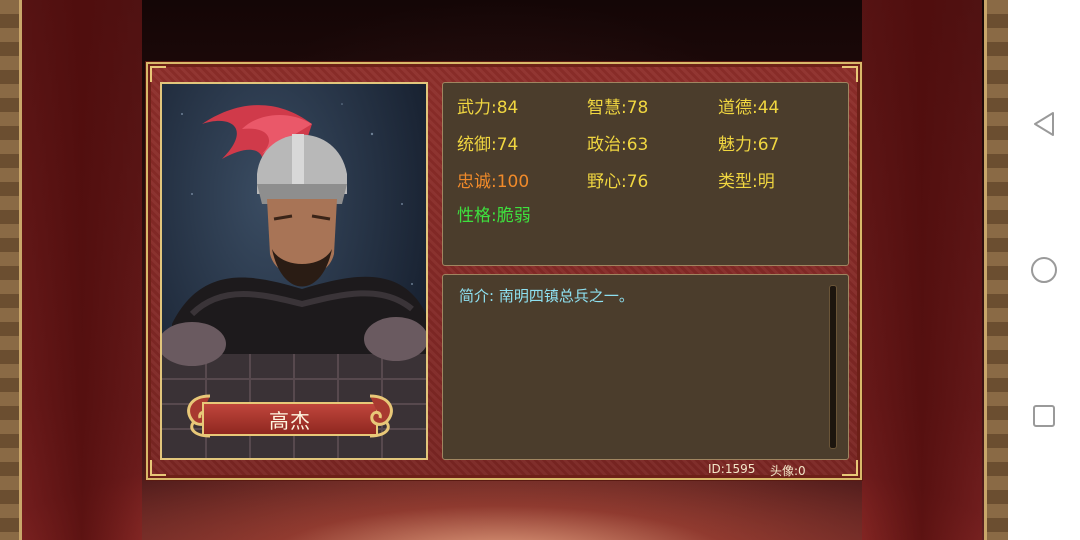 The height and width of the screenshot is (540, 1080). I want to click on left-ornate-frame, so click(11, 270).